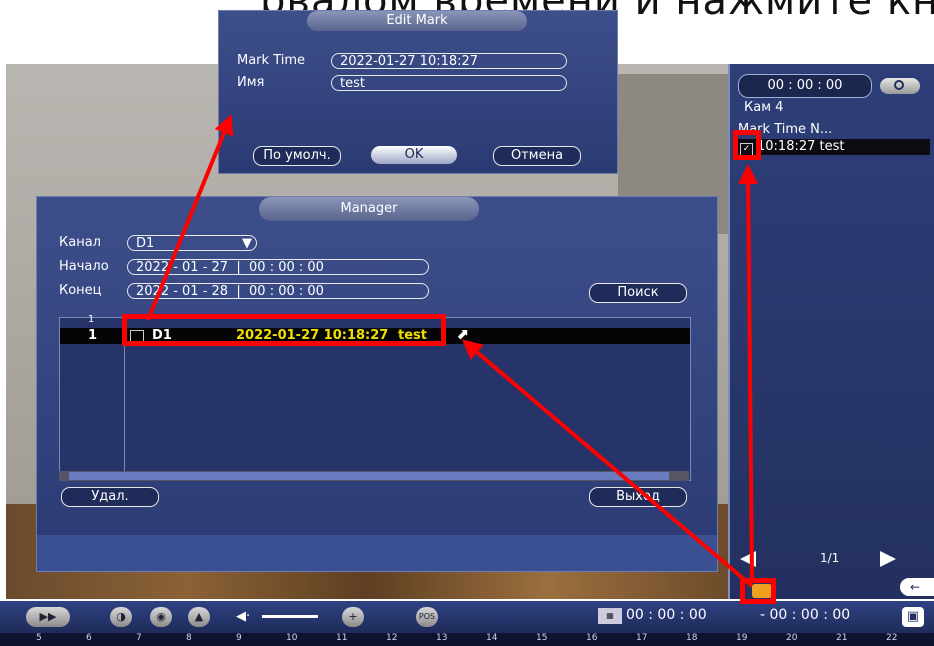  I want to click on arrow-to-checkbox, so click(748, 371).